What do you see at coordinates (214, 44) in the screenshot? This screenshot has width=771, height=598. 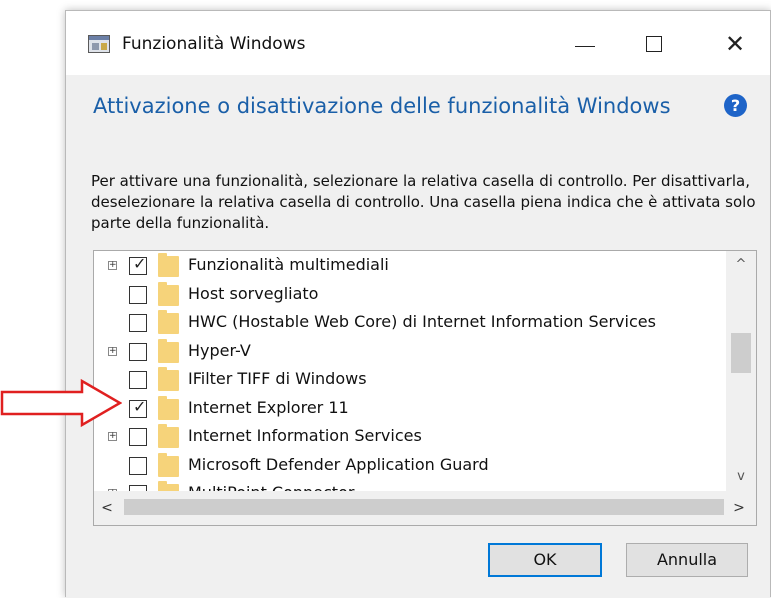 I see `window-title: Funzionalità Windows` at bounding box center [214, 44].